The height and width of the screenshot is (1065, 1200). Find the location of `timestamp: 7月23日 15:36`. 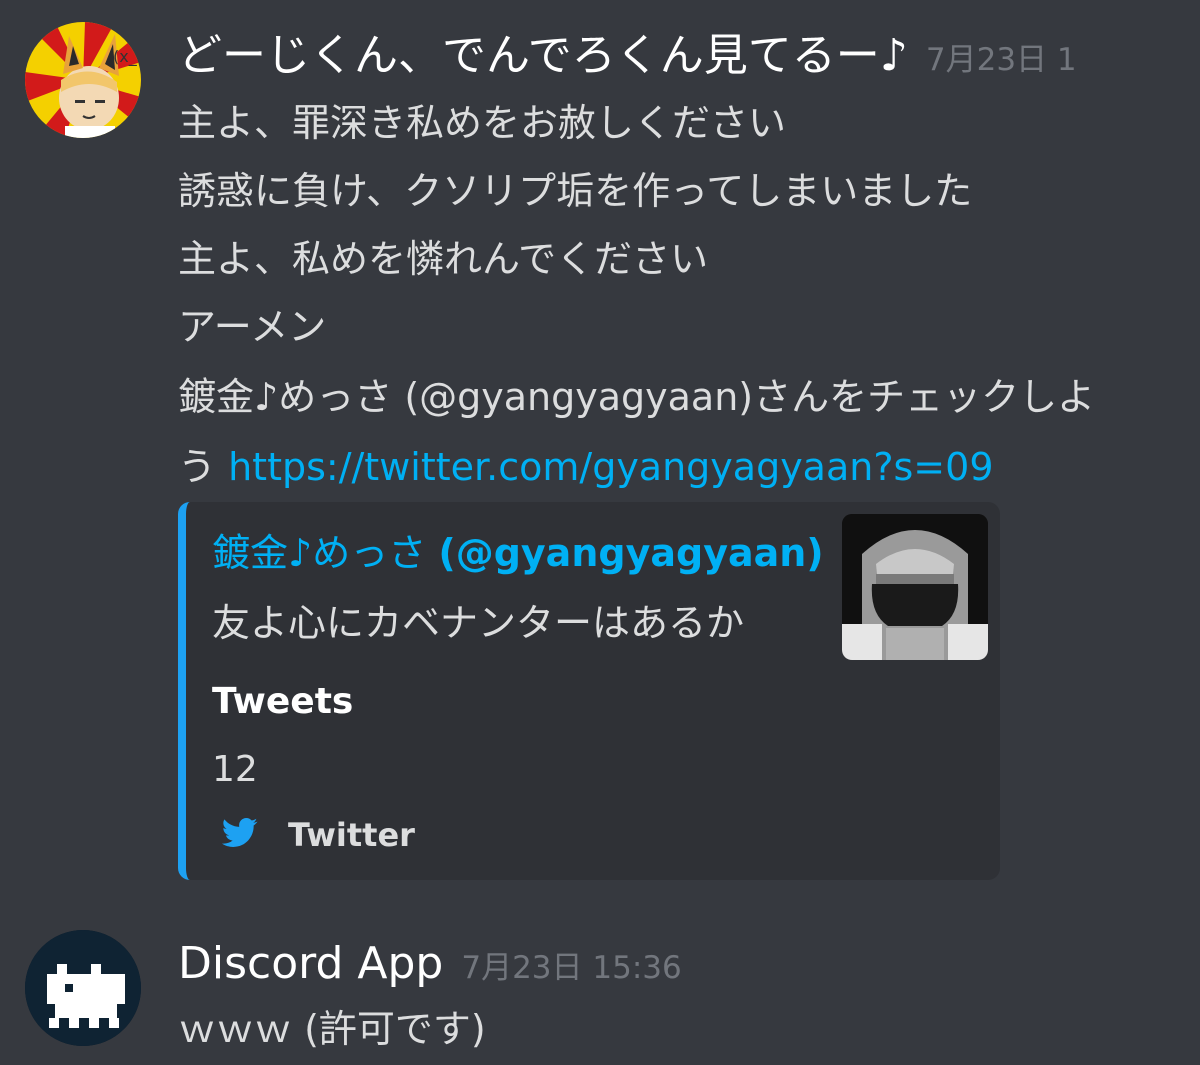

timestamp: 7月23日 15:36 is located at coordinates (571, 968).